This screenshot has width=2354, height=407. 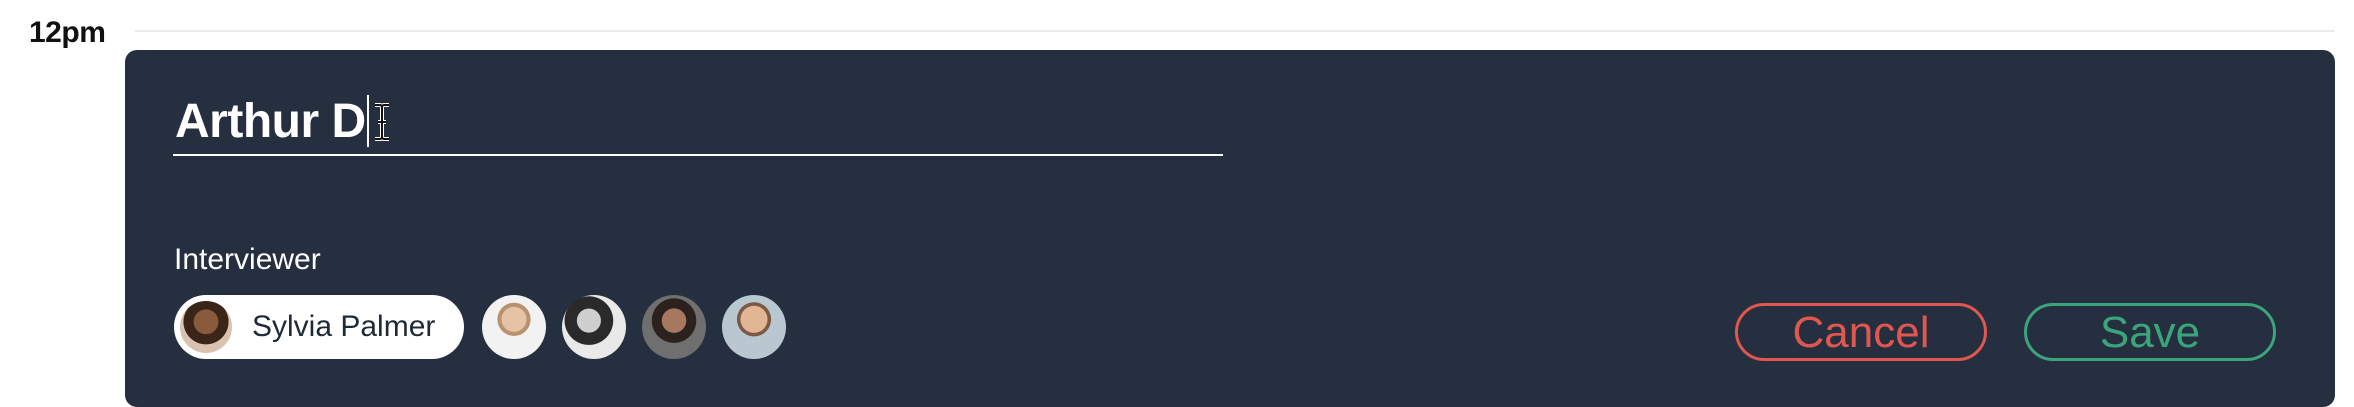 I want to click on save-button: Save, so click(x=2150, y=332).